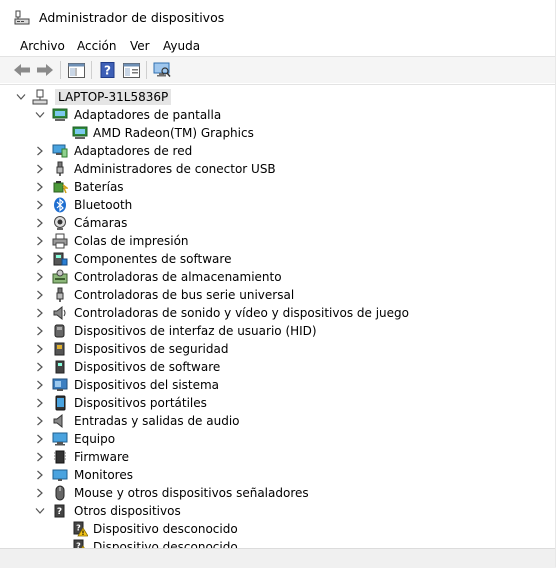 The width and height of the screenshot is (556, 568). I want to click on storage-controller-icon, so click(60, 276).